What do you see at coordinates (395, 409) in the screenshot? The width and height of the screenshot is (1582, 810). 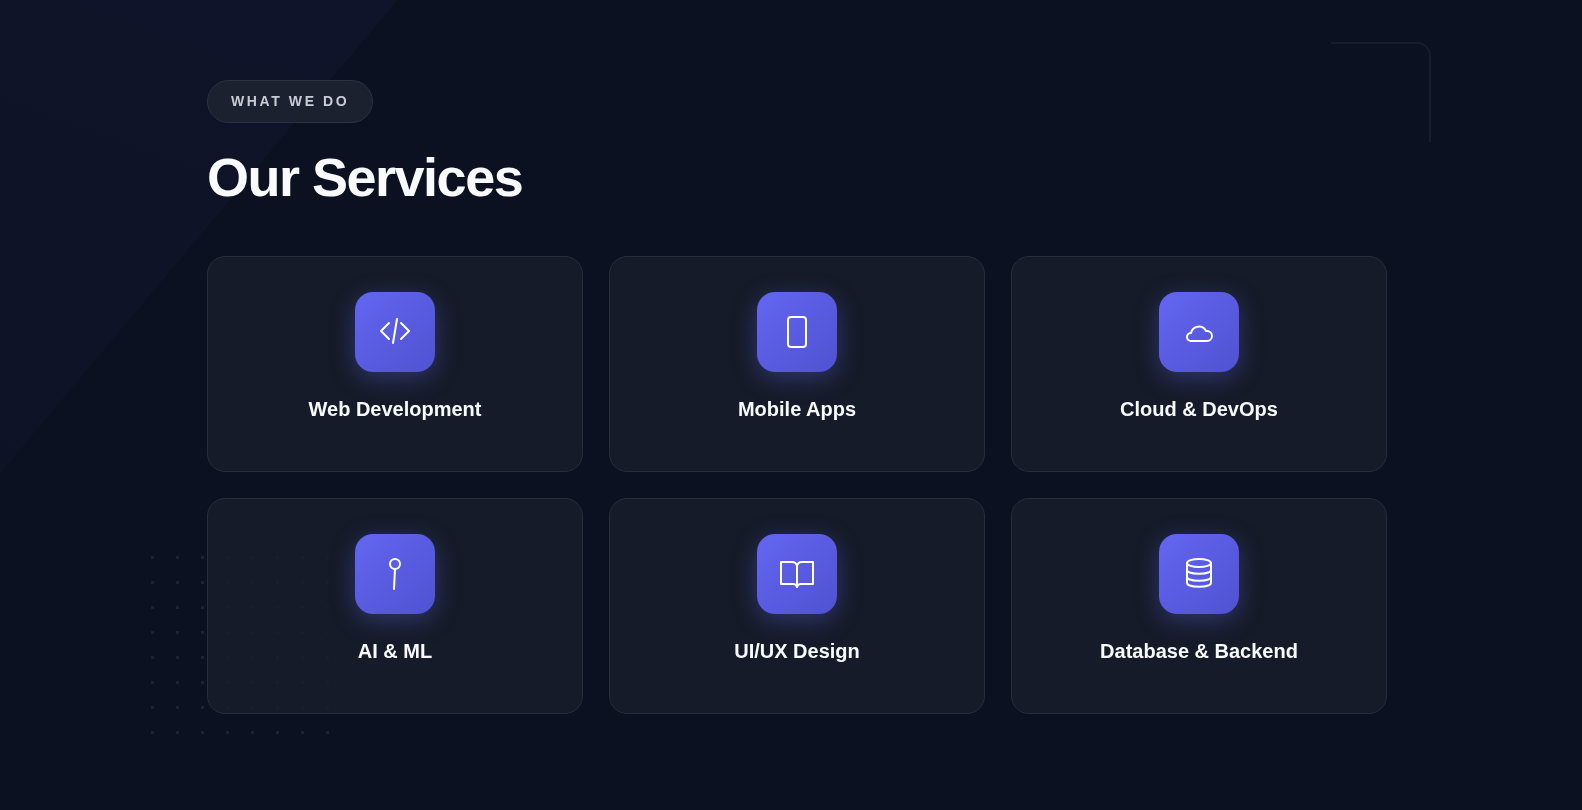 I see `service-title: Web Development` at bounding box center [395, 409].